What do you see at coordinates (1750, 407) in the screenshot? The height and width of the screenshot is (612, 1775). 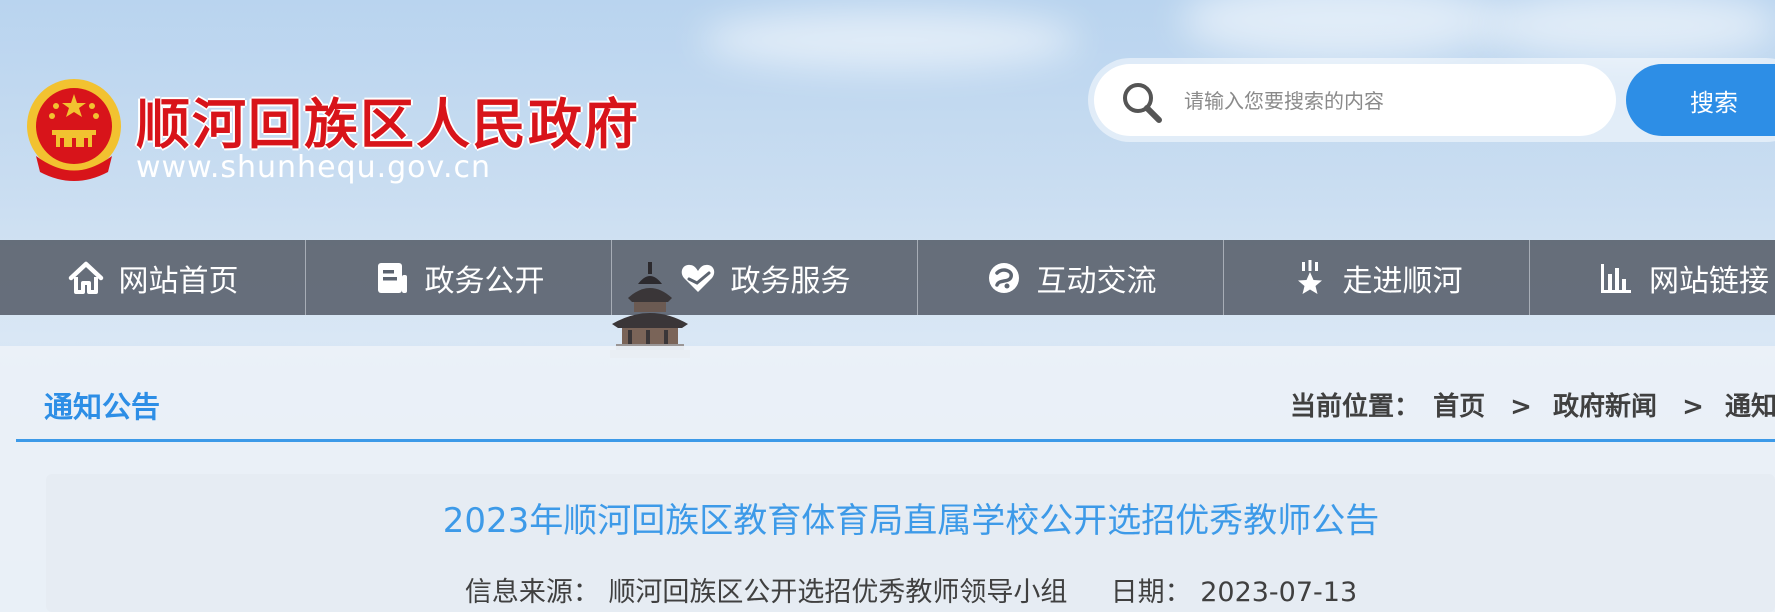 I see `breadcrumb-notices-link: 通知公告` at bounding box center [1750, 407].